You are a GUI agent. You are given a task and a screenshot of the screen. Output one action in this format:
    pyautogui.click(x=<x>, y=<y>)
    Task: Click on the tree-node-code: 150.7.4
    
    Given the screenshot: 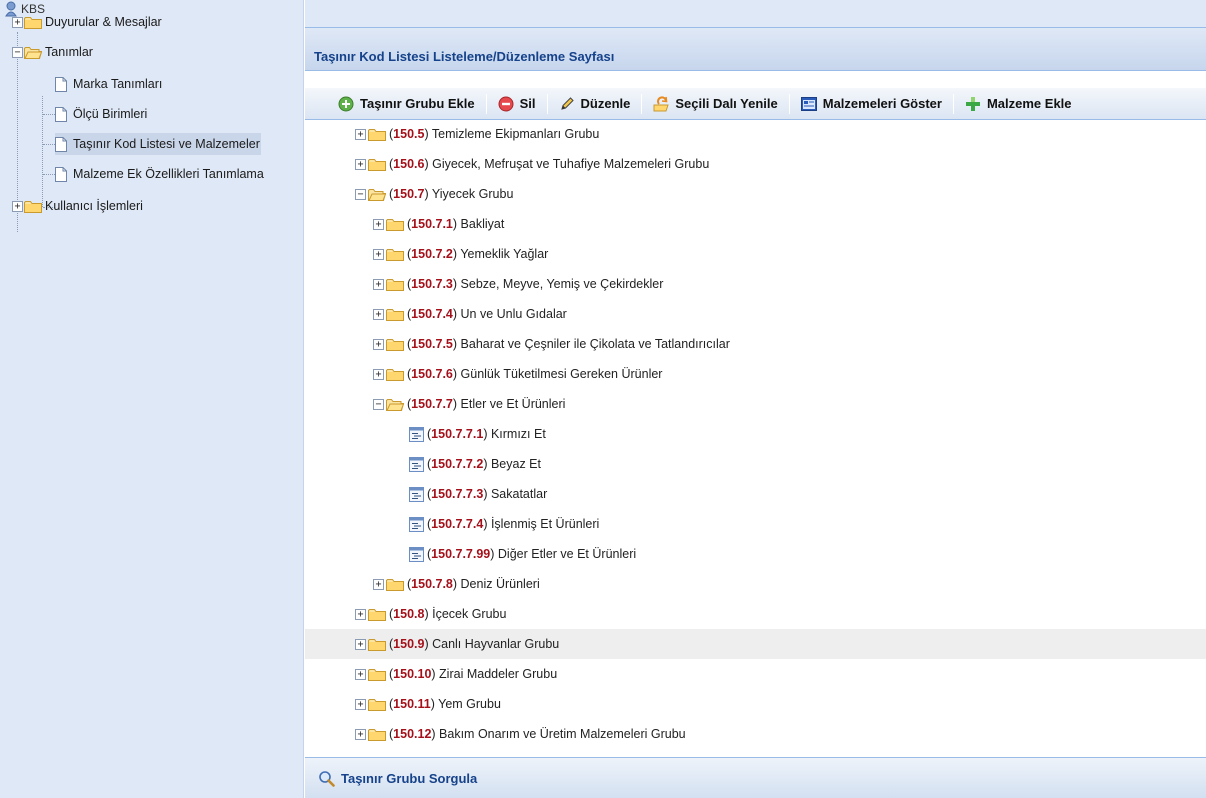 What is the action you would take?
    pyautogui.click(x=432, y=314)
    